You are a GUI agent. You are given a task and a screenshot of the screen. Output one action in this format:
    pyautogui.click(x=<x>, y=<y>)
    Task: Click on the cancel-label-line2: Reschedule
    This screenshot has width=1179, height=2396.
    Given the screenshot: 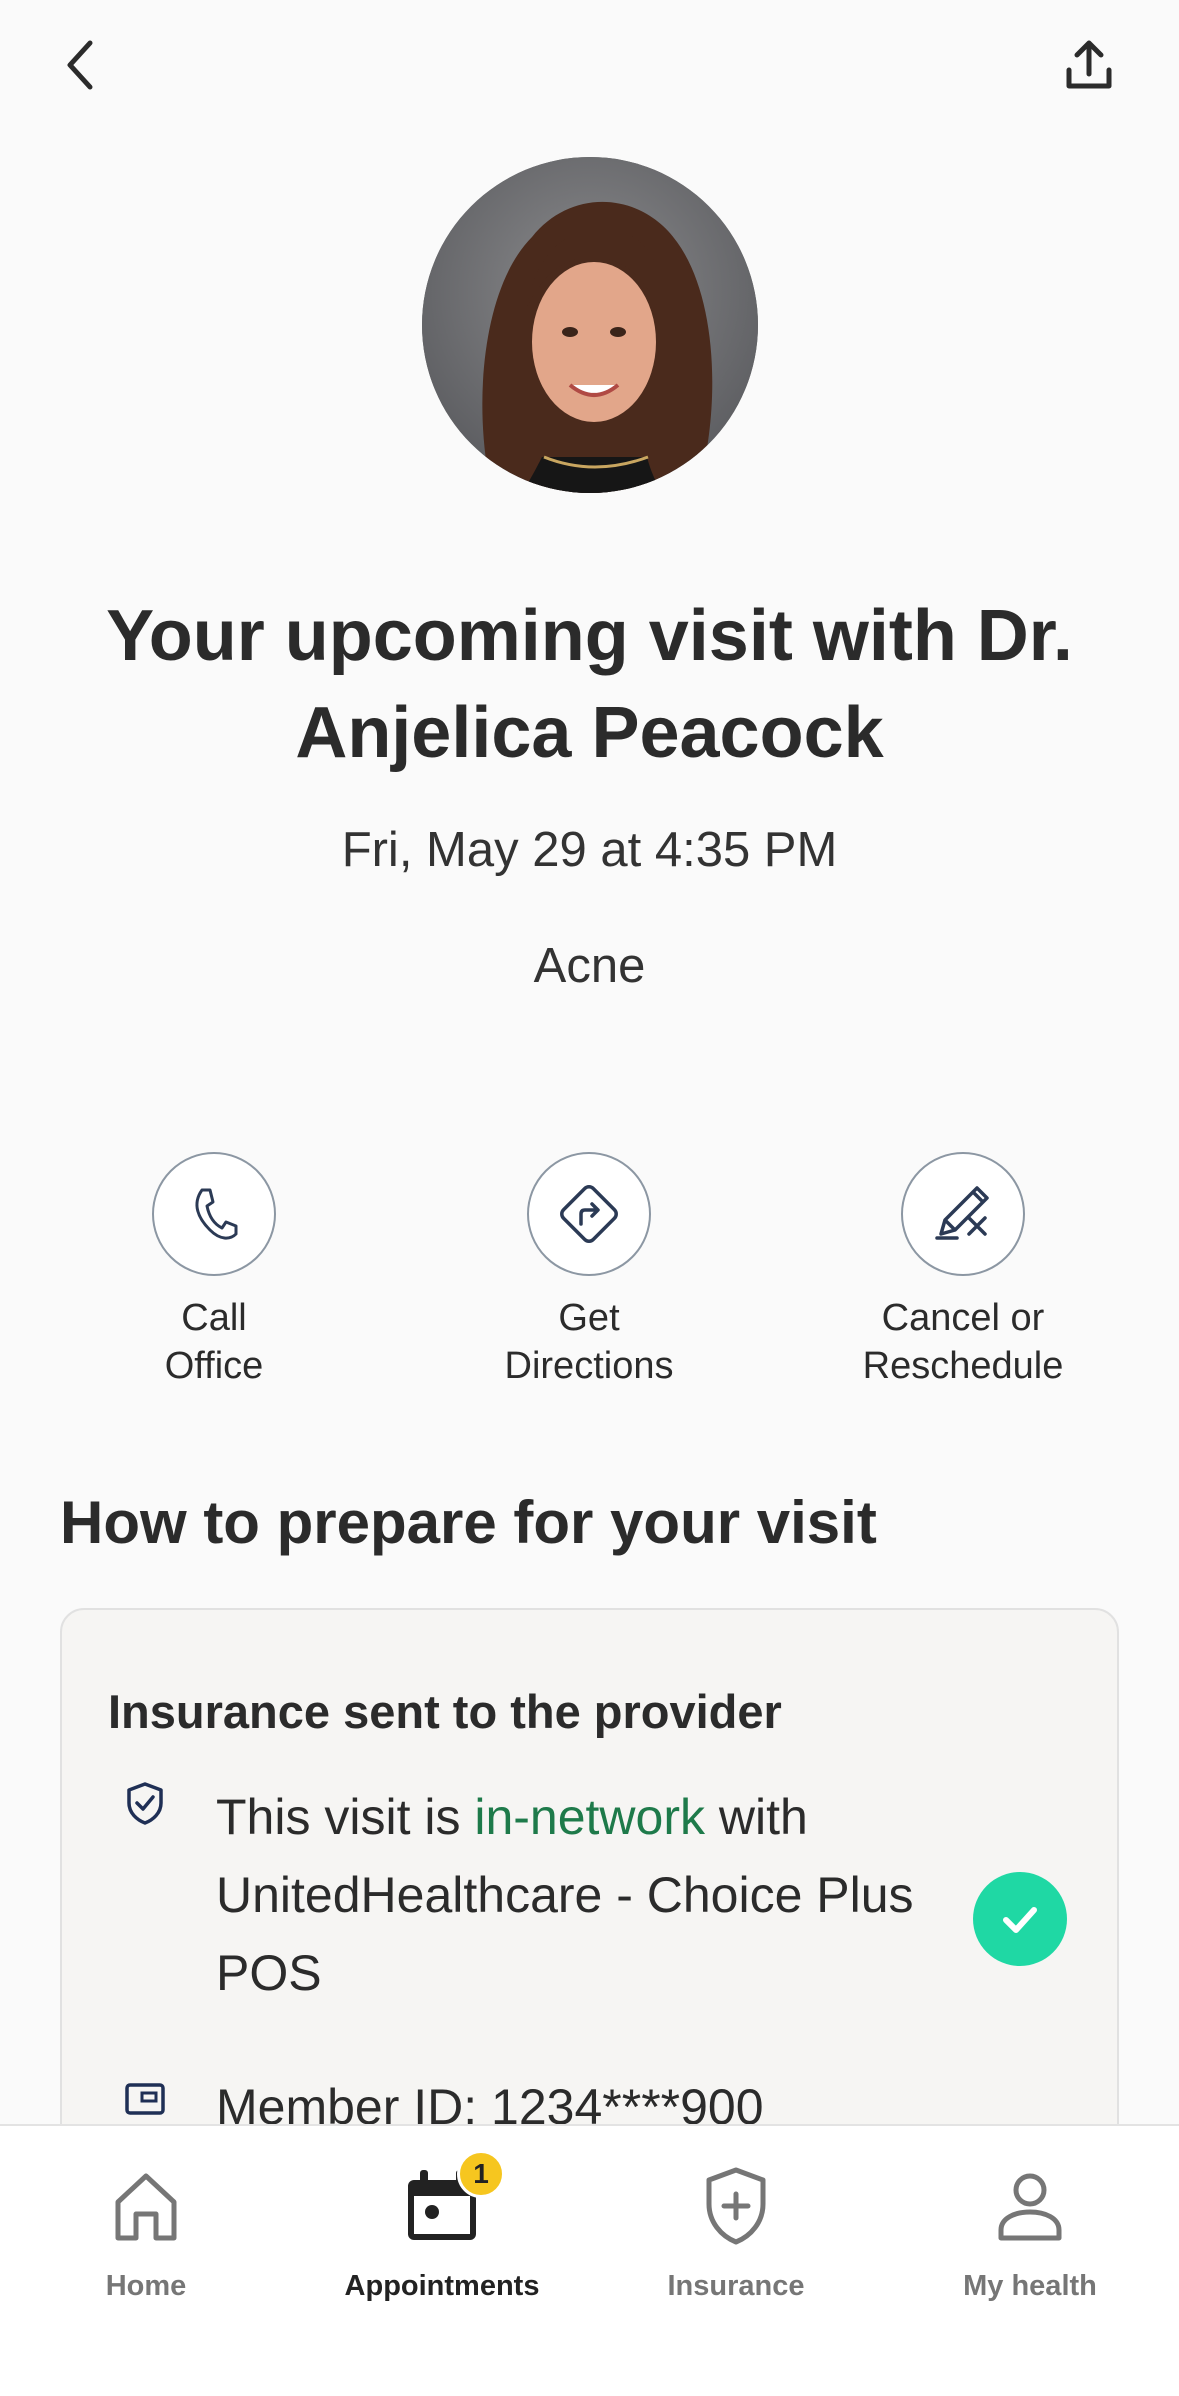 What is the action you would take?
    pyautogui.click(x=963, y=1366)
    